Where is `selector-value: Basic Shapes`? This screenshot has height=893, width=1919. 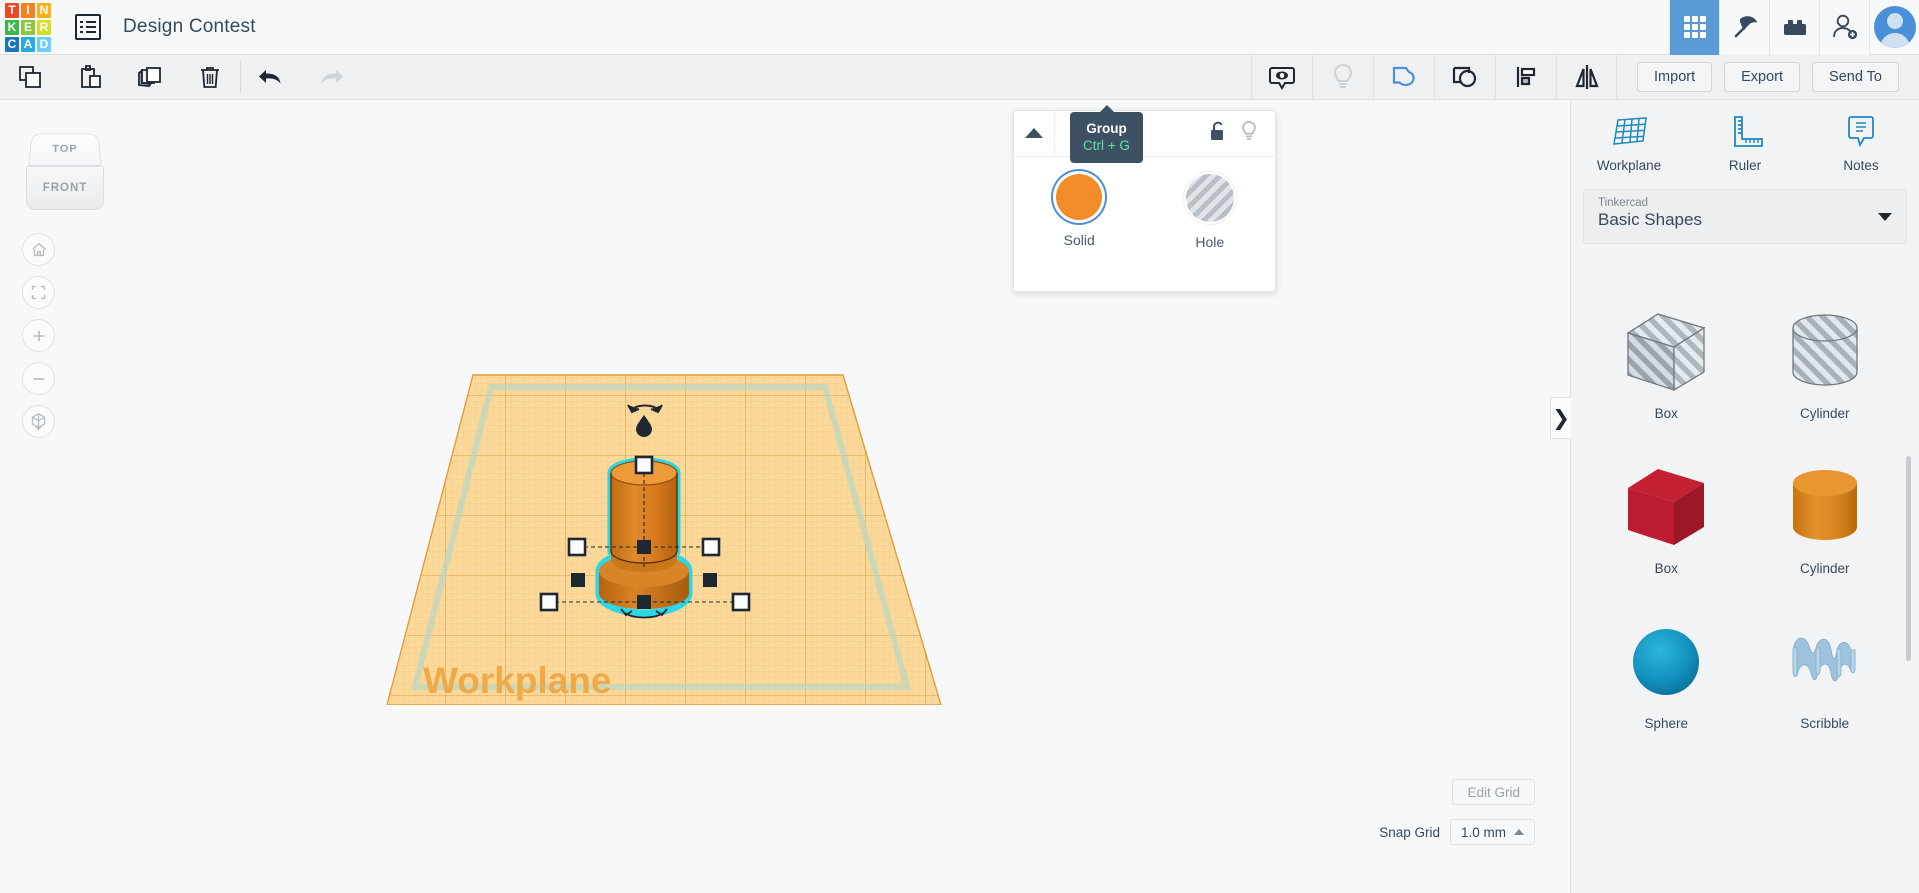
selector-value: Basic Shapes is located at coordinates (1650, 219).